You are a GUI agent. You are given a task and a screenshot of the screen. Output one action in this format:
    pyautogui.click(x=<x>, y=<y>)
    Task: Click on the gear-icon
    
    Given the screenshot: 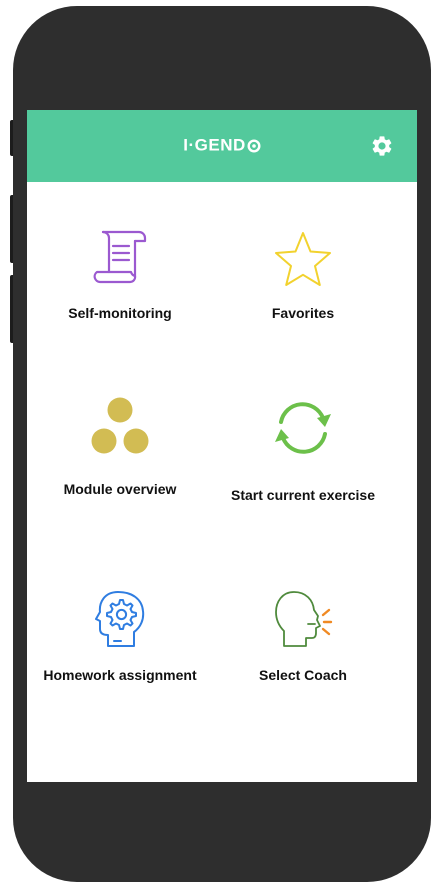 What is the action you would take?
    pyautogui.click(x=382, y=146)
    